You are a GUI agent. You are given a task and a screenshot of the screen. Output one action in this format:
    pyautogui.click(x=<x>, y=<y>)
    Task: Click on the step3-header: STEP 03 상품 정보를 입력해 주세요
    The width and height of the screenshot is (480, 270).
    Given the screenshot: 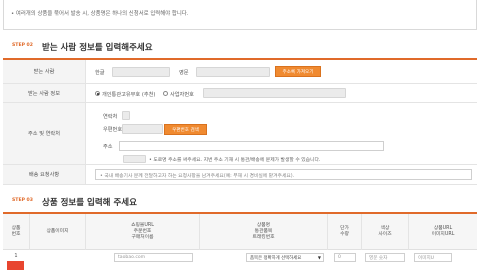 What is the action you would take?
    pyautogui.click(x=240, y=202)
    